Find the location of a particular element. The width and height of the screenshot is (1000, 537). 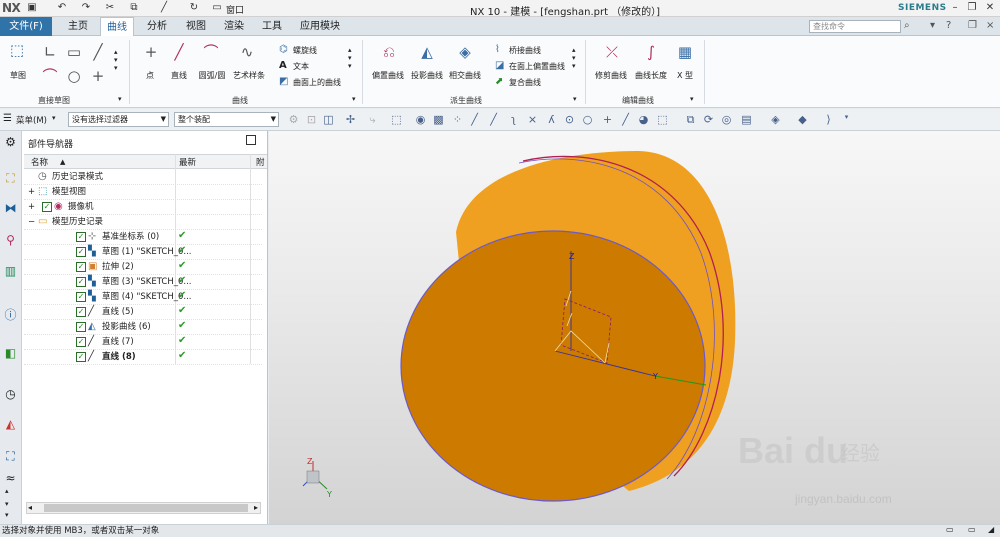

trim-curve-button: 修剪曲线 is located at coordinates (611, 75).